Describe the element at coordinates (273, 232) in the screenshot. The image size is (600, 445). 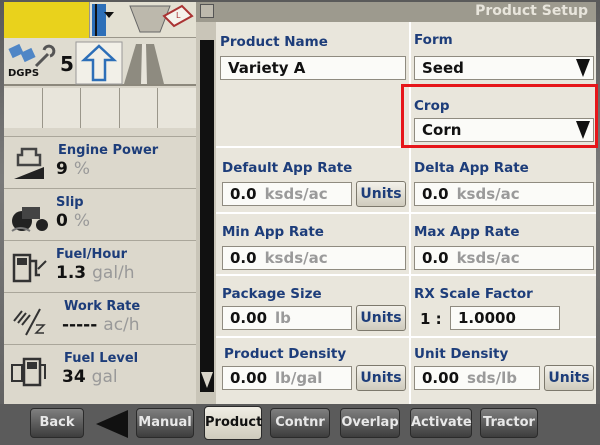
I see `min-app-rate-label: Min App Rate` at that location.